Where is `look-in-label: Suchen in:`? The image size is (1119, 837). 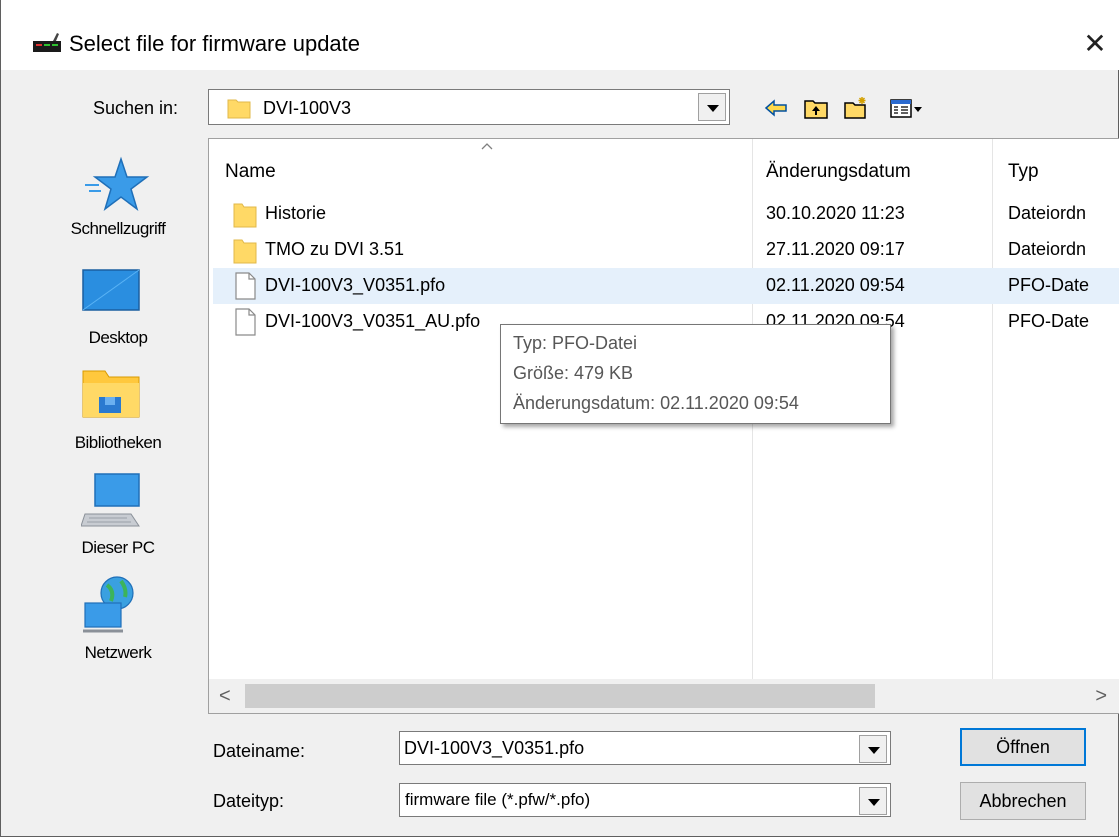 look-in-label: Suchen in: is located at coordinates (136, 108).